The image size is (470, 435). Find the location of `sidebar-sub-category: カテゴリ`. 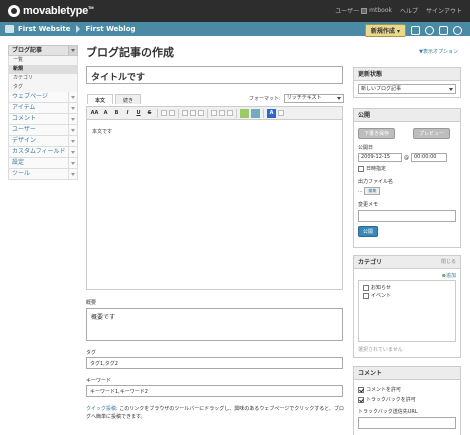

sidebar-sub-category: カテゴリ is located at coordinates (43, 78).